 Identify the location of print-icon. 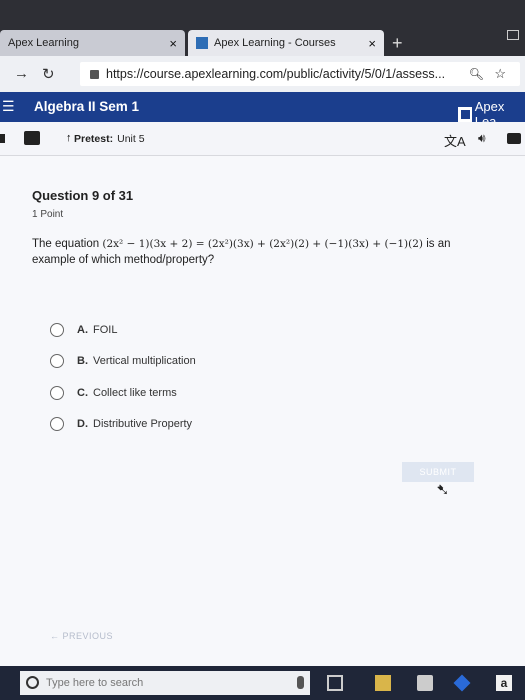
(514, 138).